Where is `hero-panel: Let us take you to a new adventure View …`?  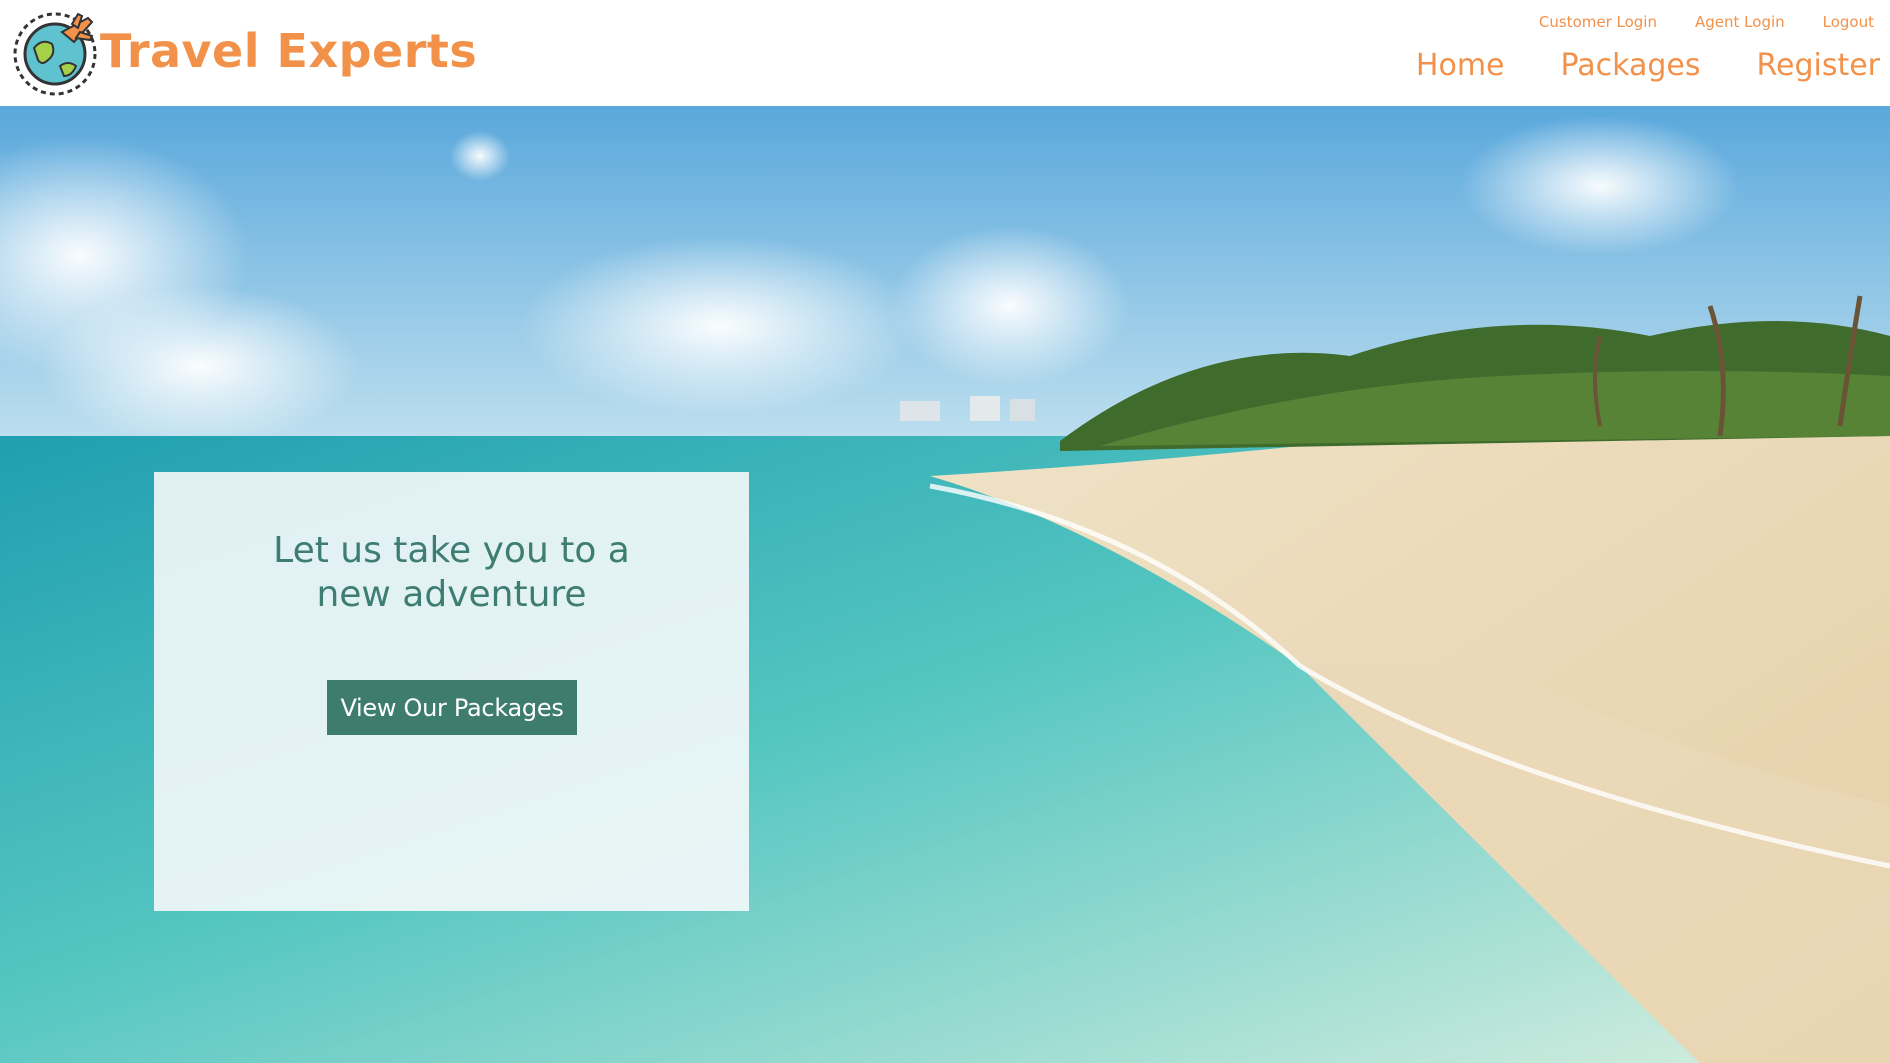
hero-panel: Let us take you to a new adventure View … is located at coordinates (451, 691).